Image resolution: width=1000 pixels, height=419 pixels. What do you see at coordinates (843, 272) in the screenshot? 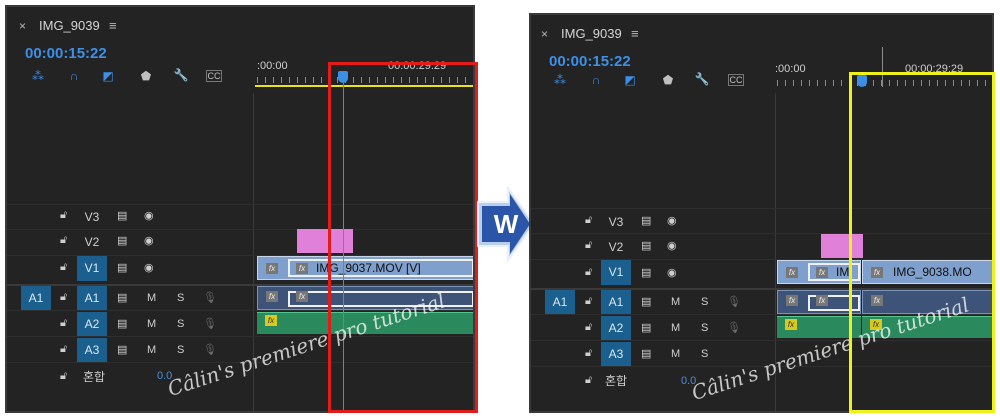
I see `clip-name: IM` at bounding box center [843, 272].